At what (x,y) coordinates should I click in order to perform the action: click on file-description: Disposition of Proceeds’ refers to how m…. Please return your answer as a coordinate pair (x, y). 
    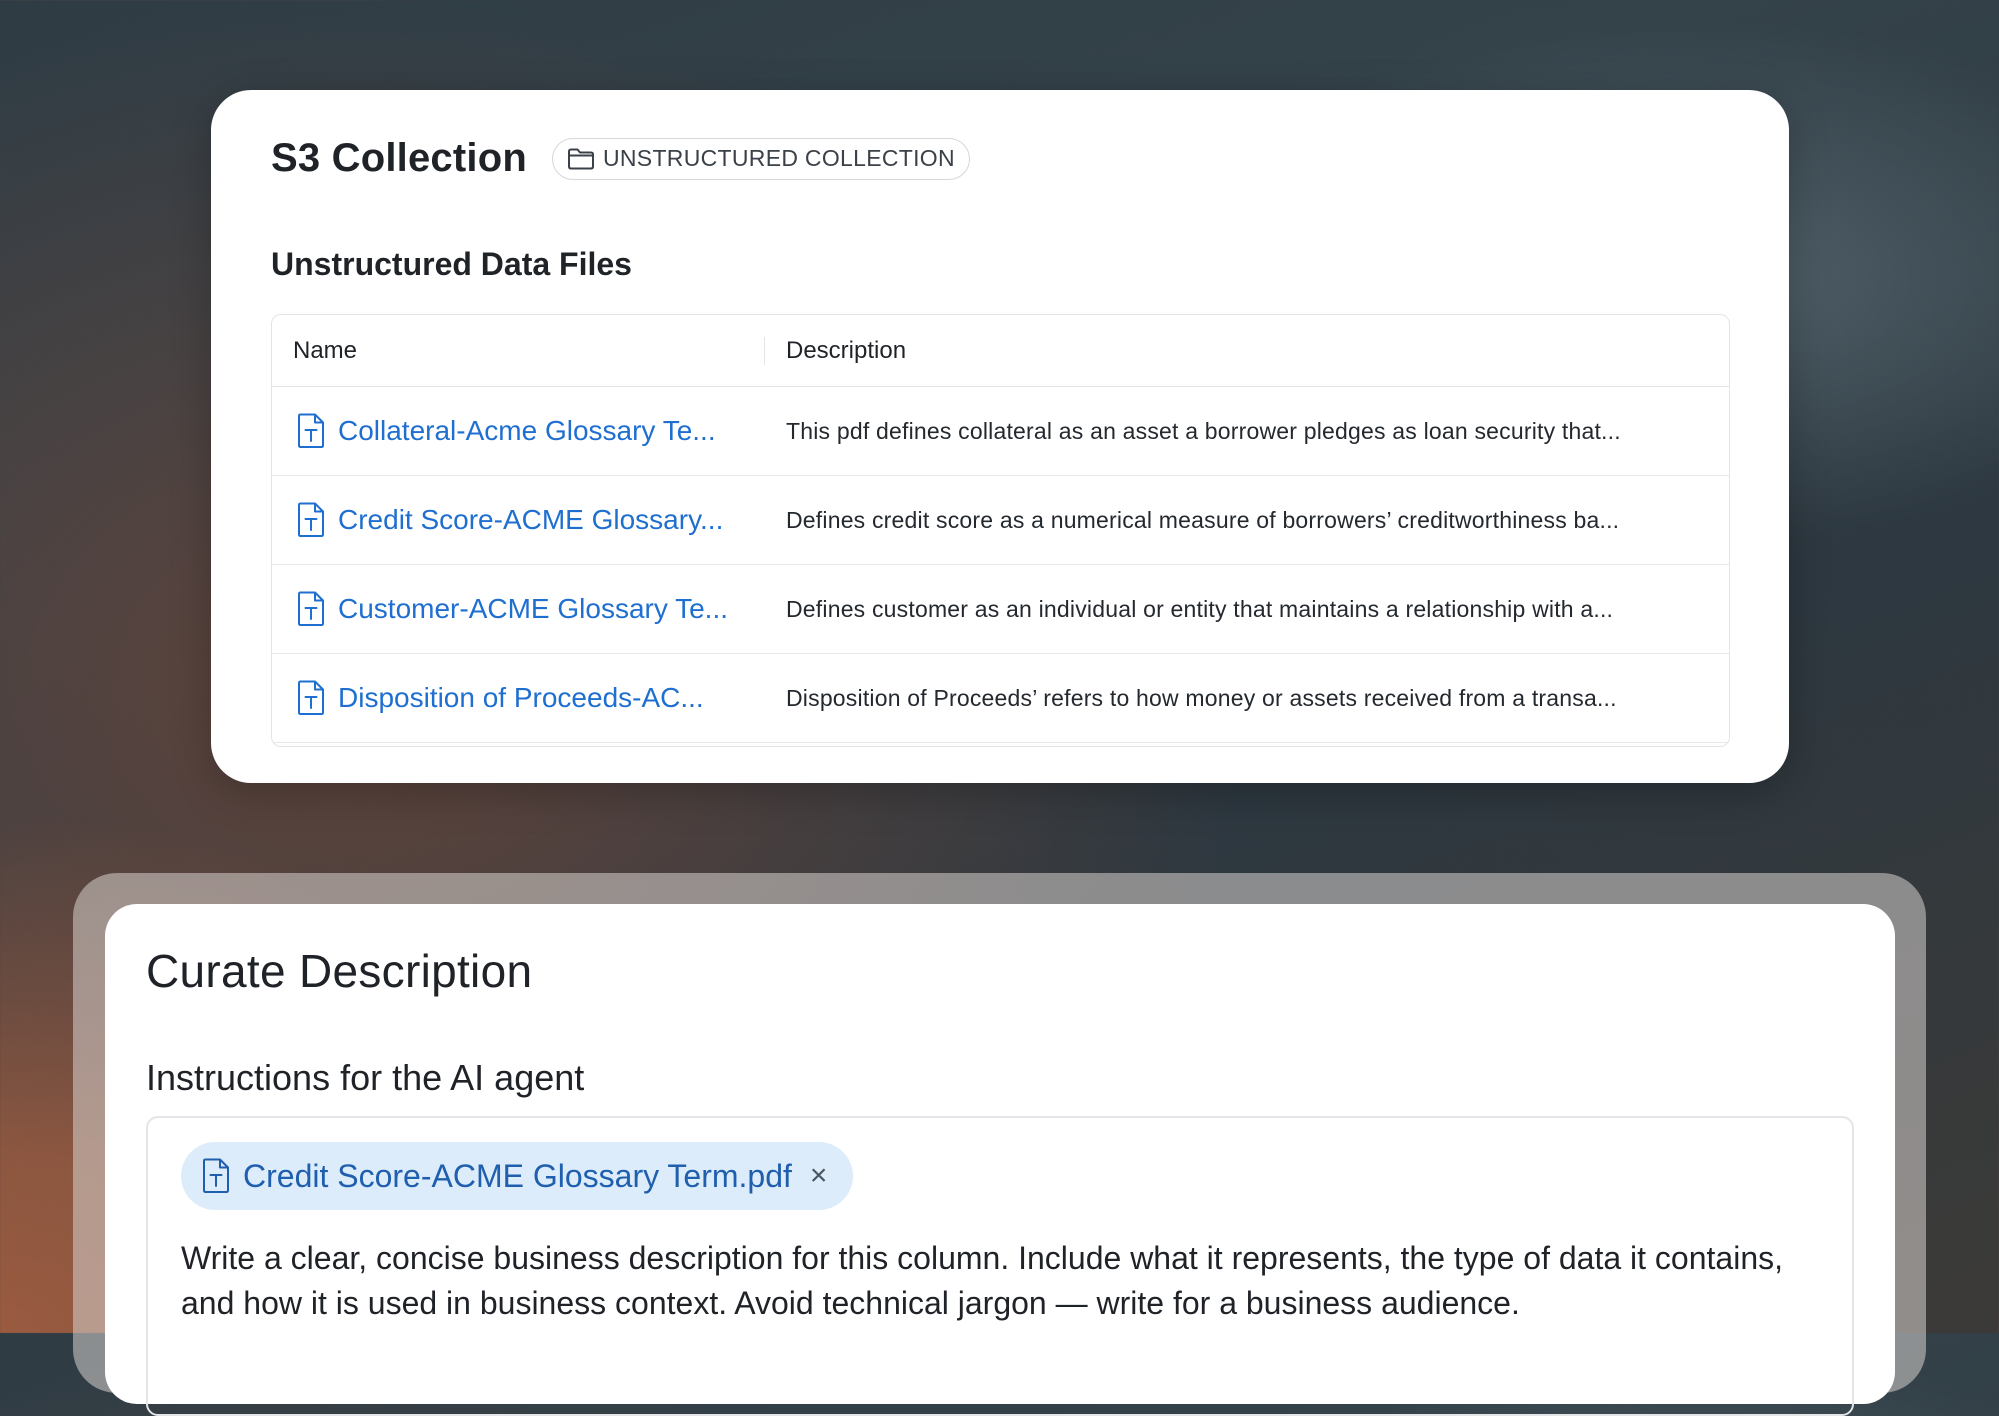
    Looking at the image, I should click on (1201, 697).